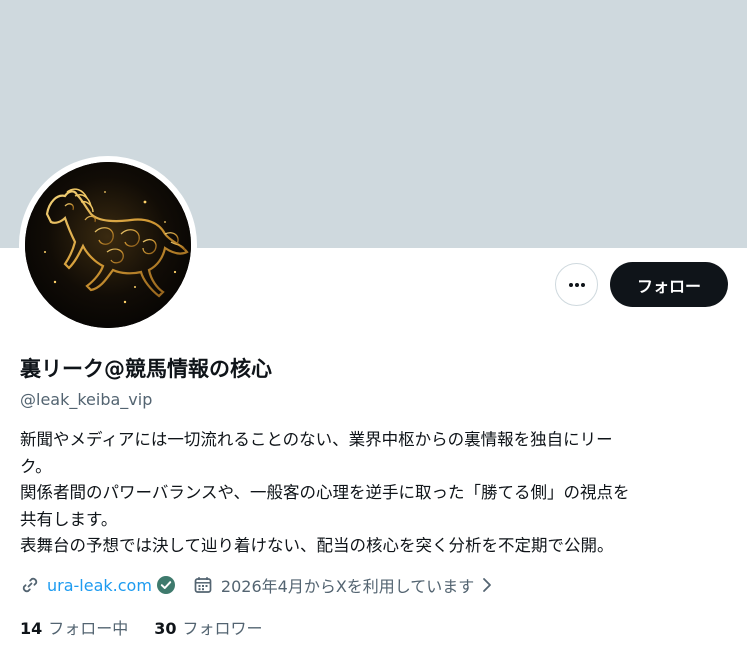  Describe the element at coordinates (165, 628) in the screenshot. I see `followers-count: 30` at that location.